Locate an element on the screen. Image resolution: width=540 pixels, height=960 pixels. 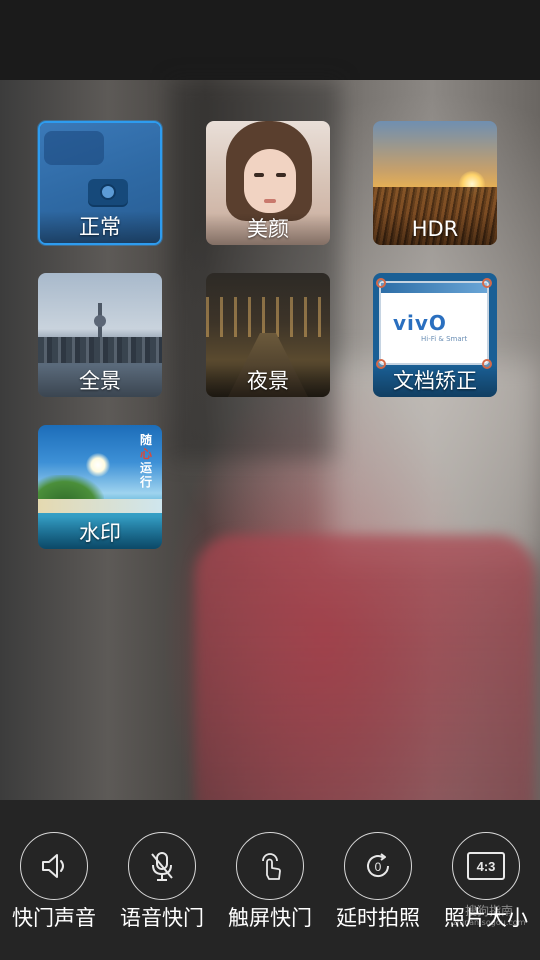
touch-shutter-button: 触屏快门 is located at coordinates (270, 882).